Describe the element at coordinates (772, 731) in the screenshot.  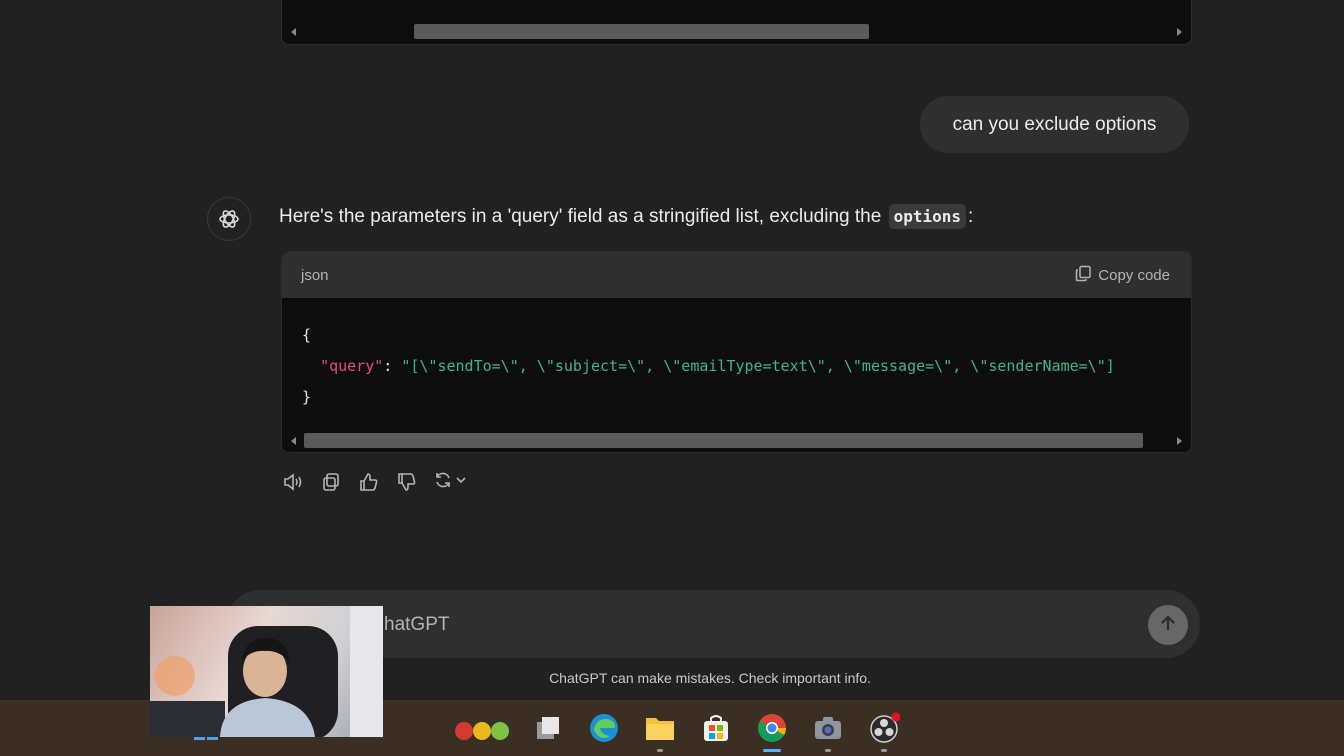
I see `chrome-icon` at that location.